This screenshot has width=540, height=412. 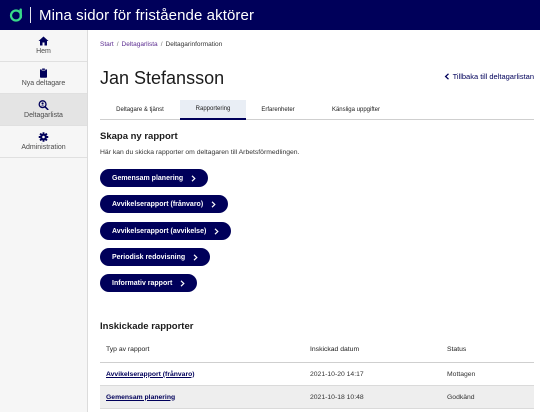 What do you see at coordinates (162, 78) in the screenshot?
I see `page-title: Jan Stefansson` at bounding box center [162, 78].